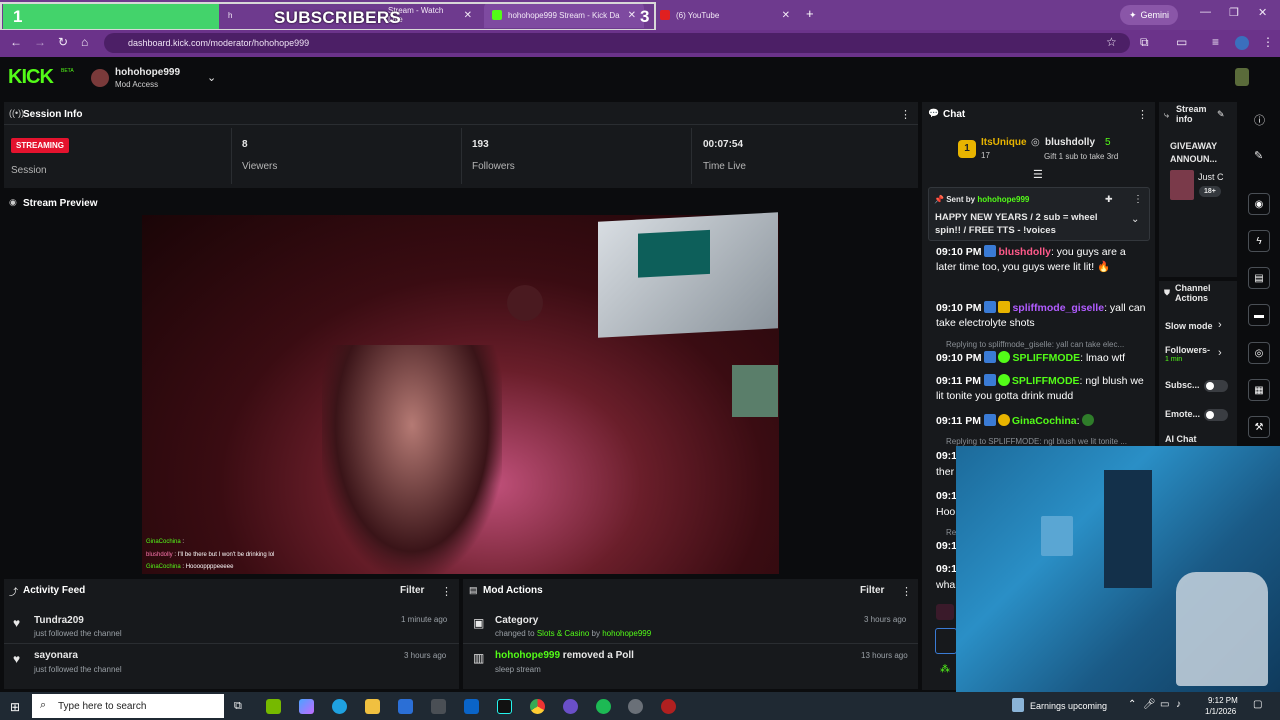 The height and width of the screenshot is (720, 1280). What do you see at coordinates (1259, 278) in the screenshot?
I see `clipboard-icon: ▤` at bounding box center [1259, 278].